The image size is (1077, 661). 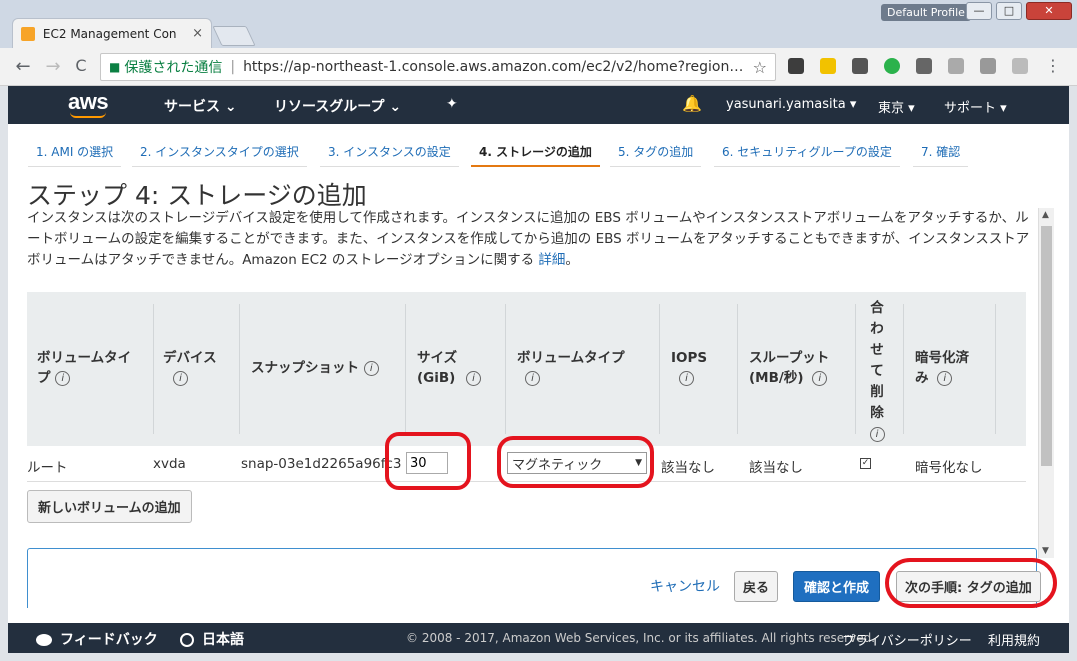 I want to click on details-link: 詳細, so click(x=551, y=260).